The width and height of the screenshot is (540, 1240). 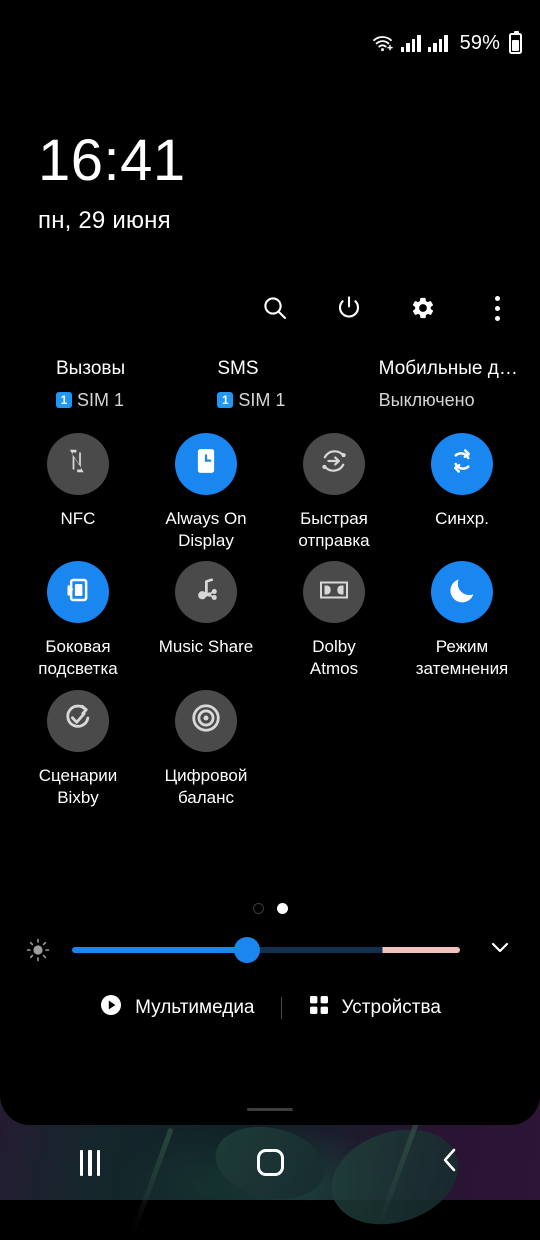 I want to click on digital-wellbeing-icon, so click(x=206, y=720).